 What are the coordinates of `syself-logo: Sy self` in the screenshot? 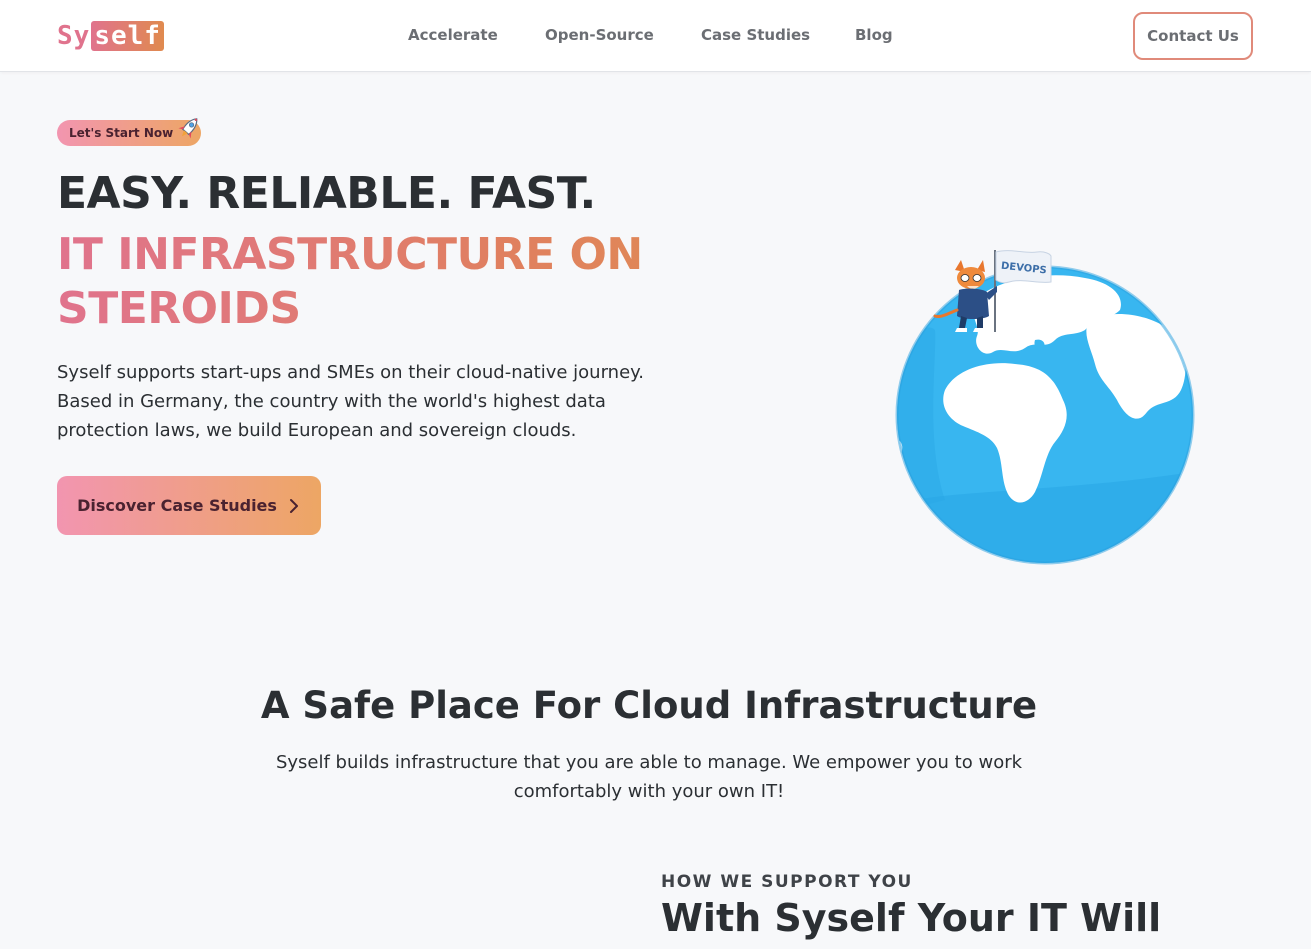 It's located at (110, 36).